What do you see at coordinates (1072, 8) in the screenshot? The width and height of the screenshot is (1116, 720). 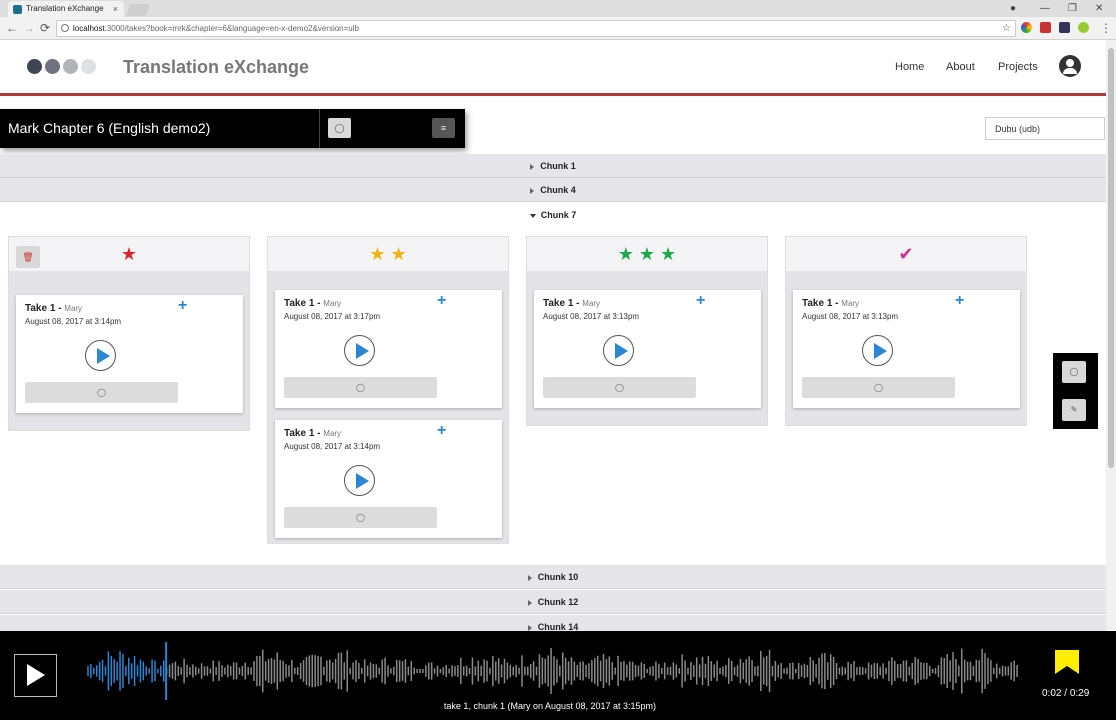 I see `restore-icon: ❐` at bounding box center [1072, 8].